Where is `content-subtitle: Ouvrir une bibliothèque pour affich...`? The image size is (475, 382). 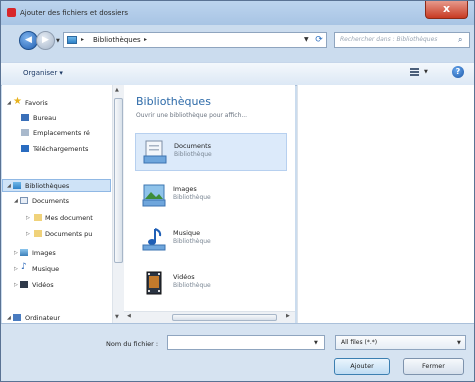 content-subtitle: Ouvrir une bibliothèque pour affich... is located at coordinates (192, 115).